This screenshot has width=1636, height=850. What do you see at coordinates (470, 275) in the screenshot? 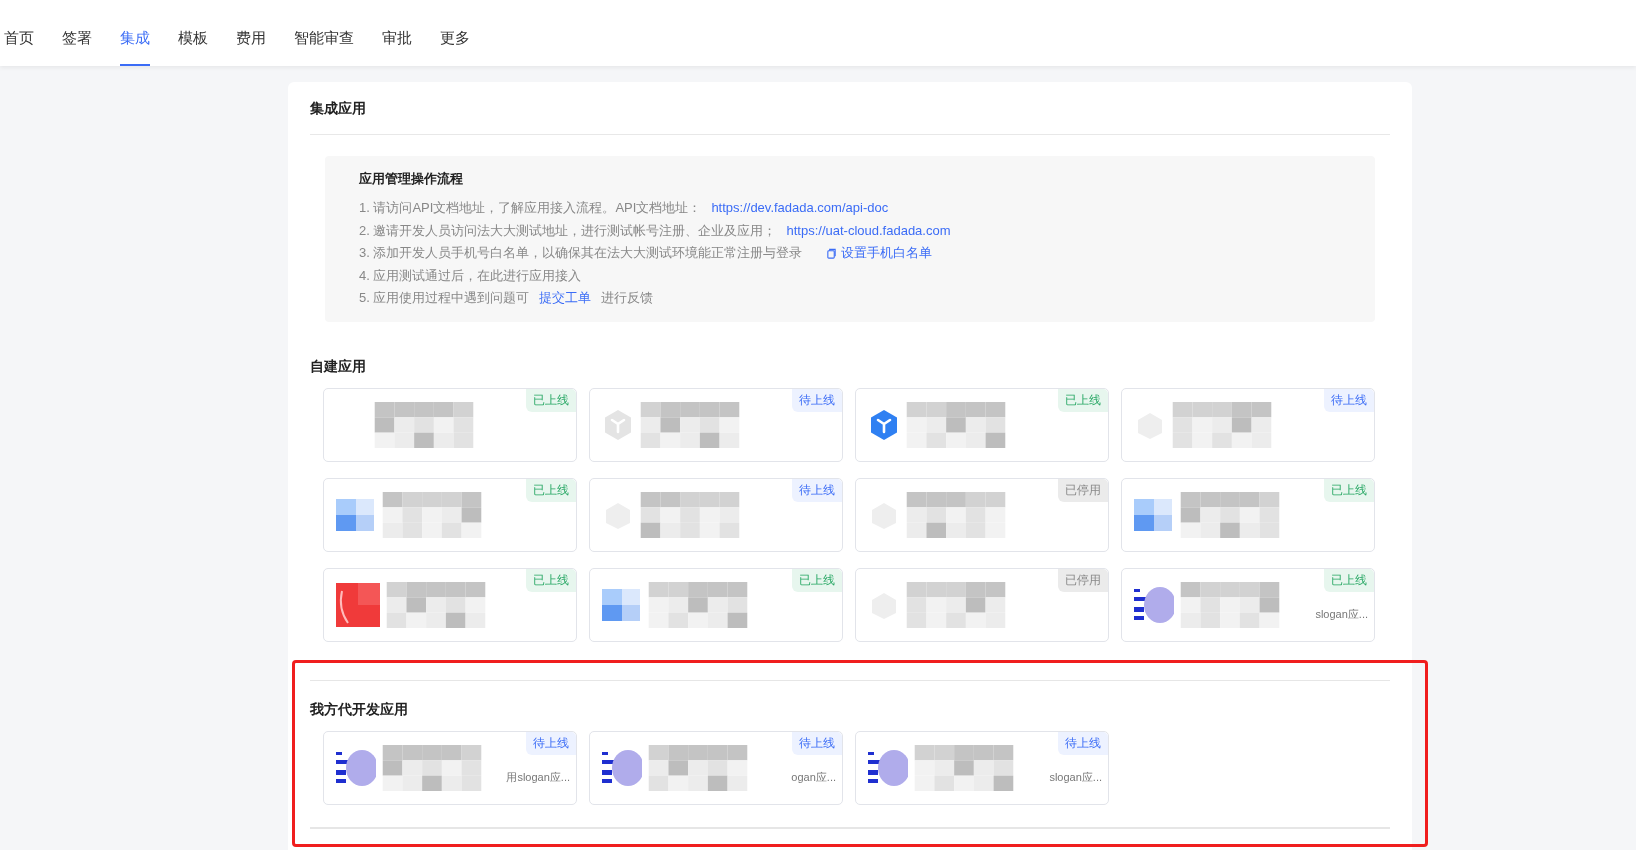
I see `step-text: 4. 应用测试通过后，在此进行应用接入` at bounding box center [470, 275].